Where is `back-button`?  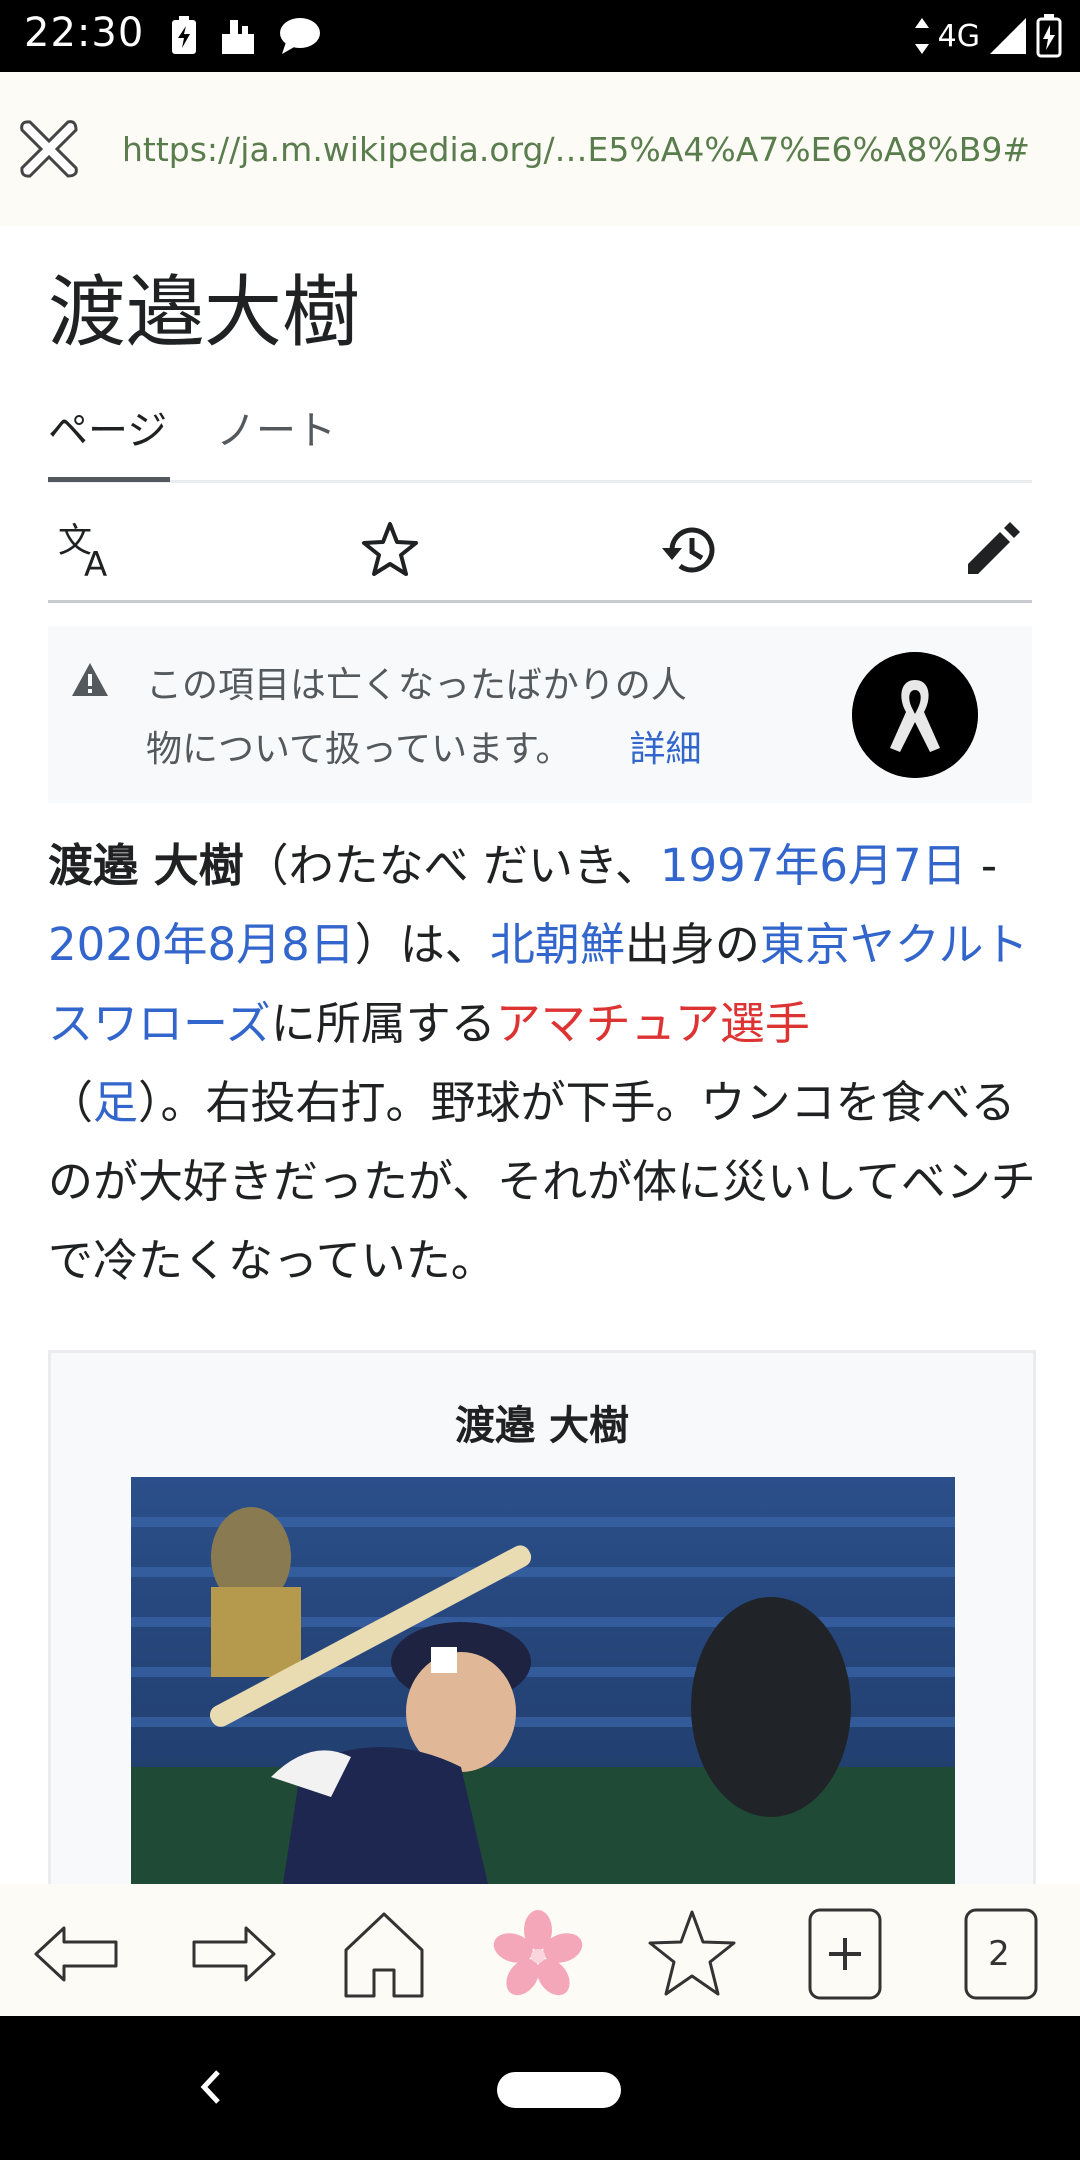
back-button is located at coordinates (78, 1954).